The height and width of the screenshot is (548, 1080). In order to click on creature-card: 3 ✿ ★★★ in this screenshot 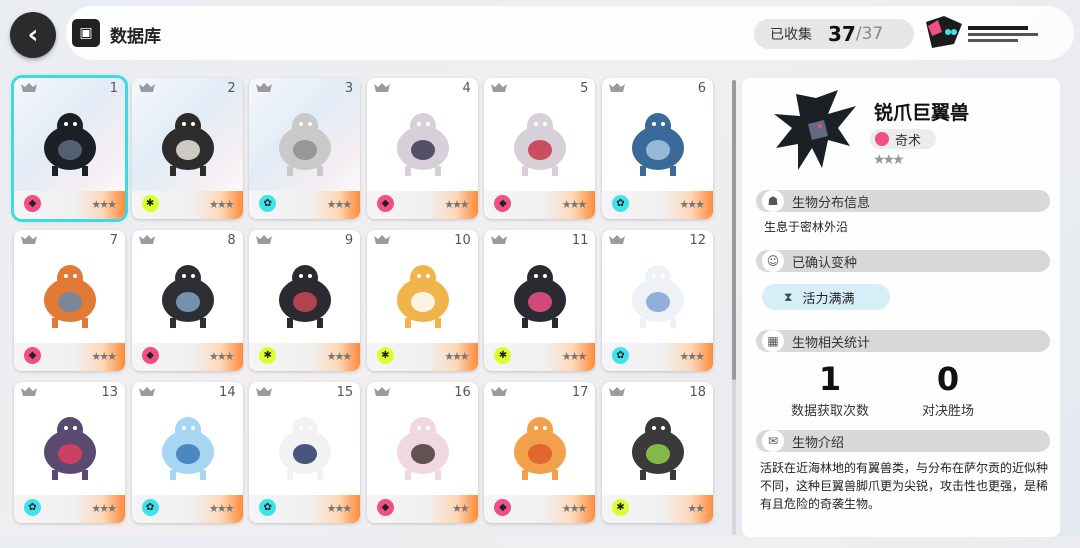, I will do `click(305, 148)`.